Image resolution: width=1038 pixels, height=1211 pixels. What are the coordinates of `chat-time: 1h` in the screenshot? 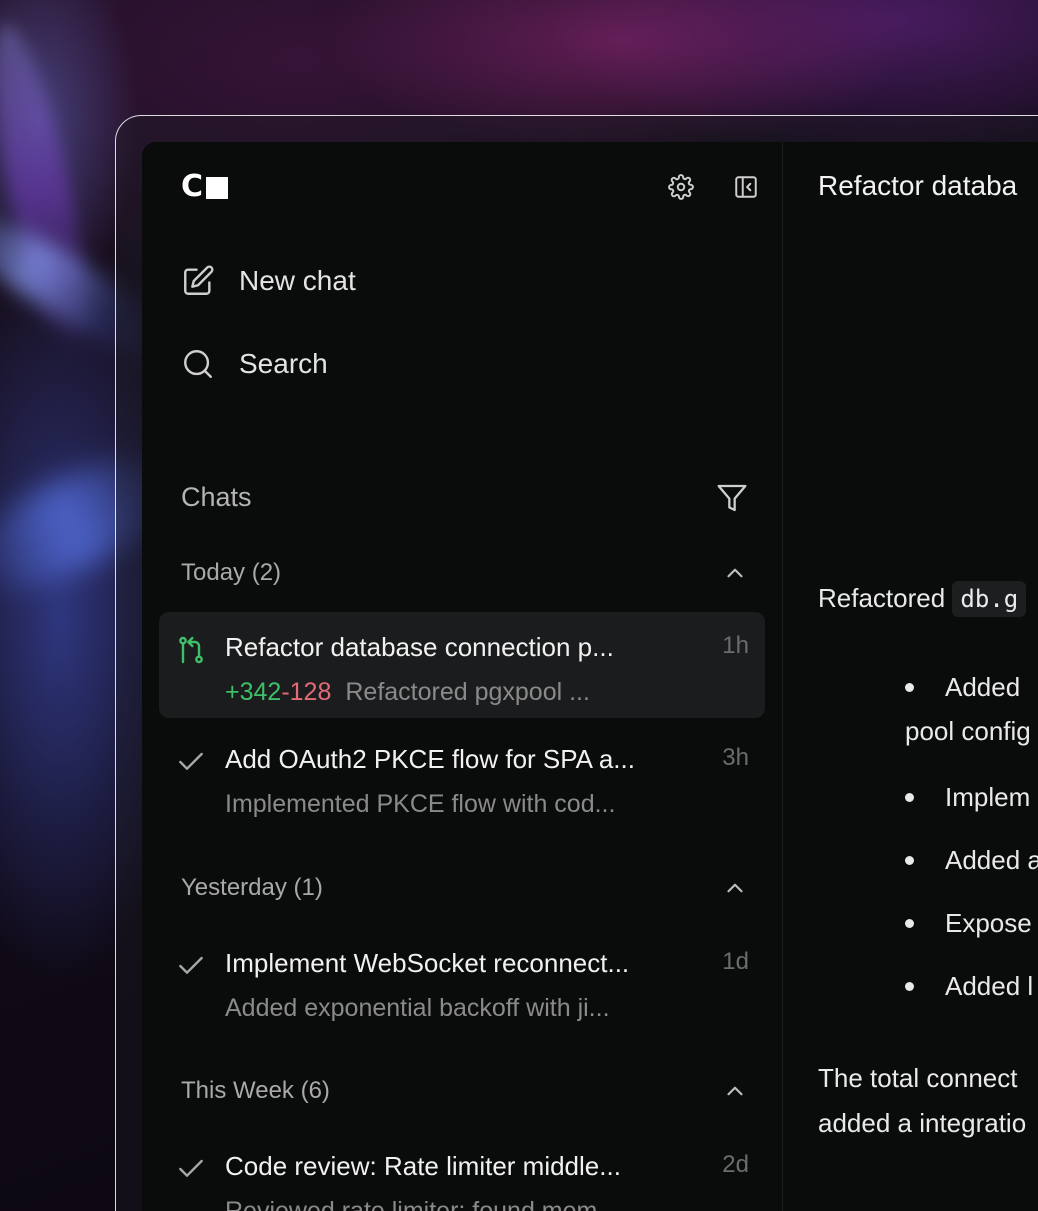 It's located at (735, 645).